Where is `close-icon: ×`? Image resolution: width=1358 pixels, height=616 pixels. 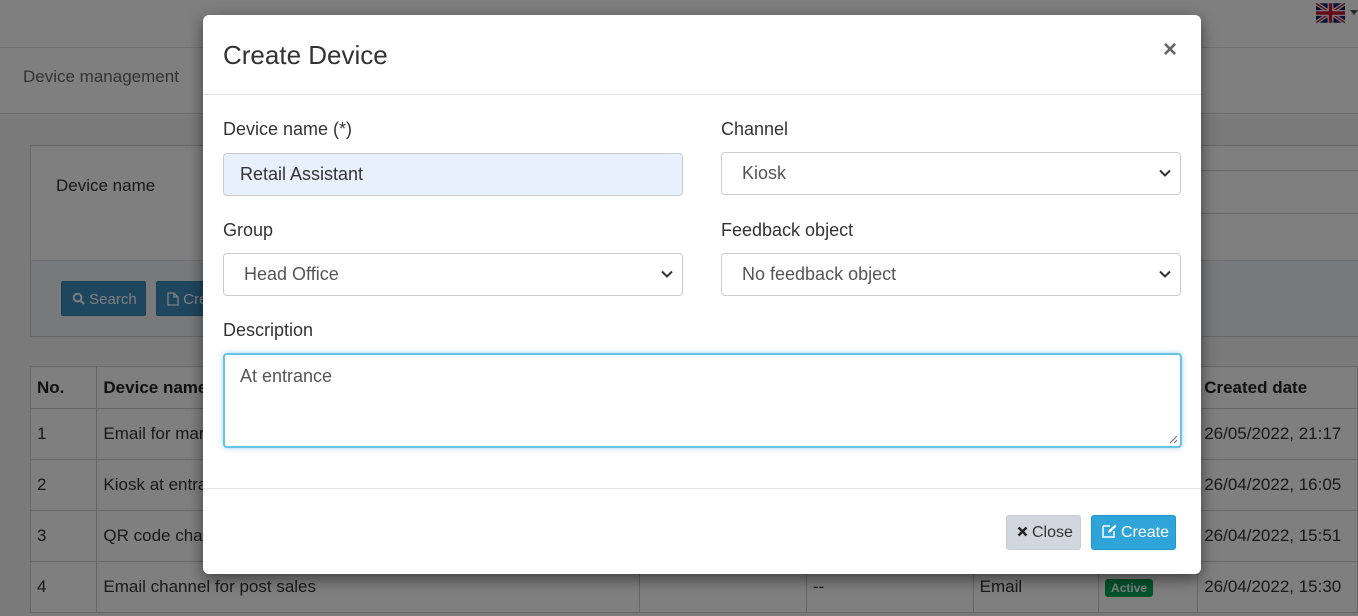 close-icon: × is located at coordinates (1170, 50).